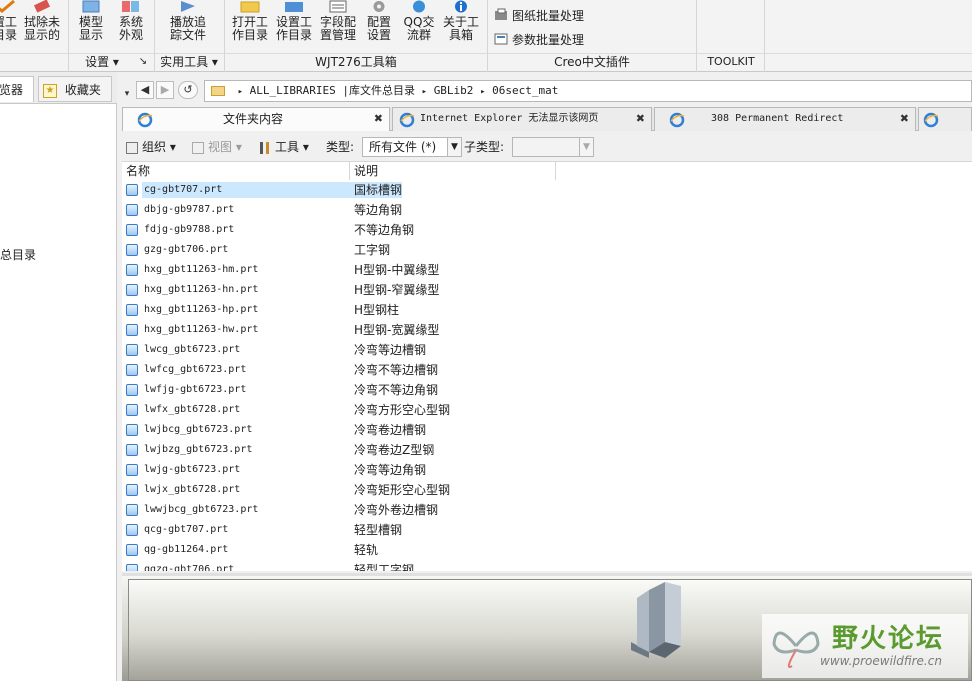 Image resolution: width=972 pixels, height=681 pixels. I want to click on file-name: lwwjbcg_gbt6723.prt, so click(201, 509).